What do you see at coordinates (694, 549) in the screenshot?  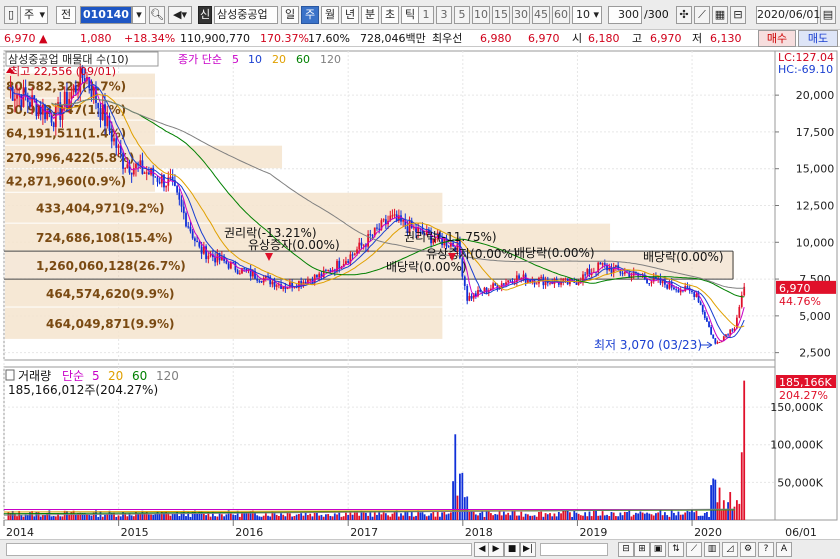 I see `line-chart-icon: ⟋` at bounding box center [694, 549].